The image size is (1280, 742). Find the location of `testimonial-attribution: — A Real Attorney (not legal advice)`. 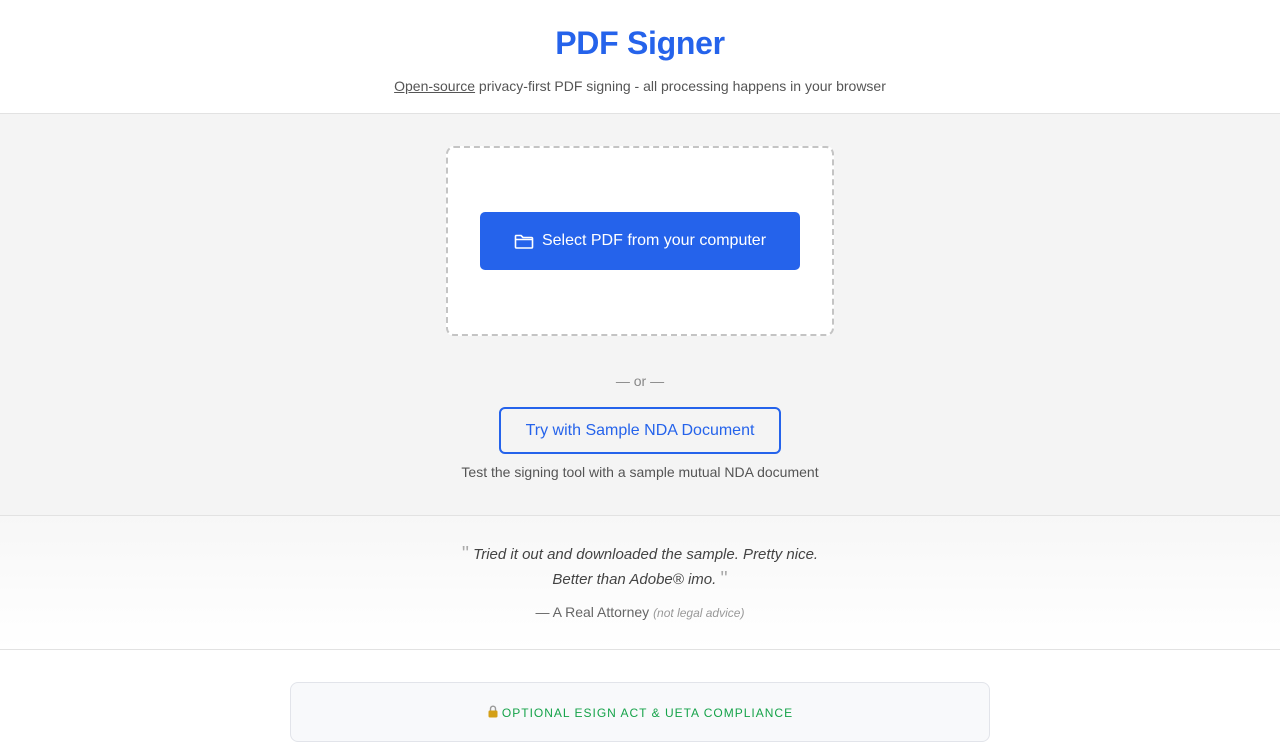

testimonial-attribution: — A Real Attorney (not legal advice) is located at coordinates (640, 612).